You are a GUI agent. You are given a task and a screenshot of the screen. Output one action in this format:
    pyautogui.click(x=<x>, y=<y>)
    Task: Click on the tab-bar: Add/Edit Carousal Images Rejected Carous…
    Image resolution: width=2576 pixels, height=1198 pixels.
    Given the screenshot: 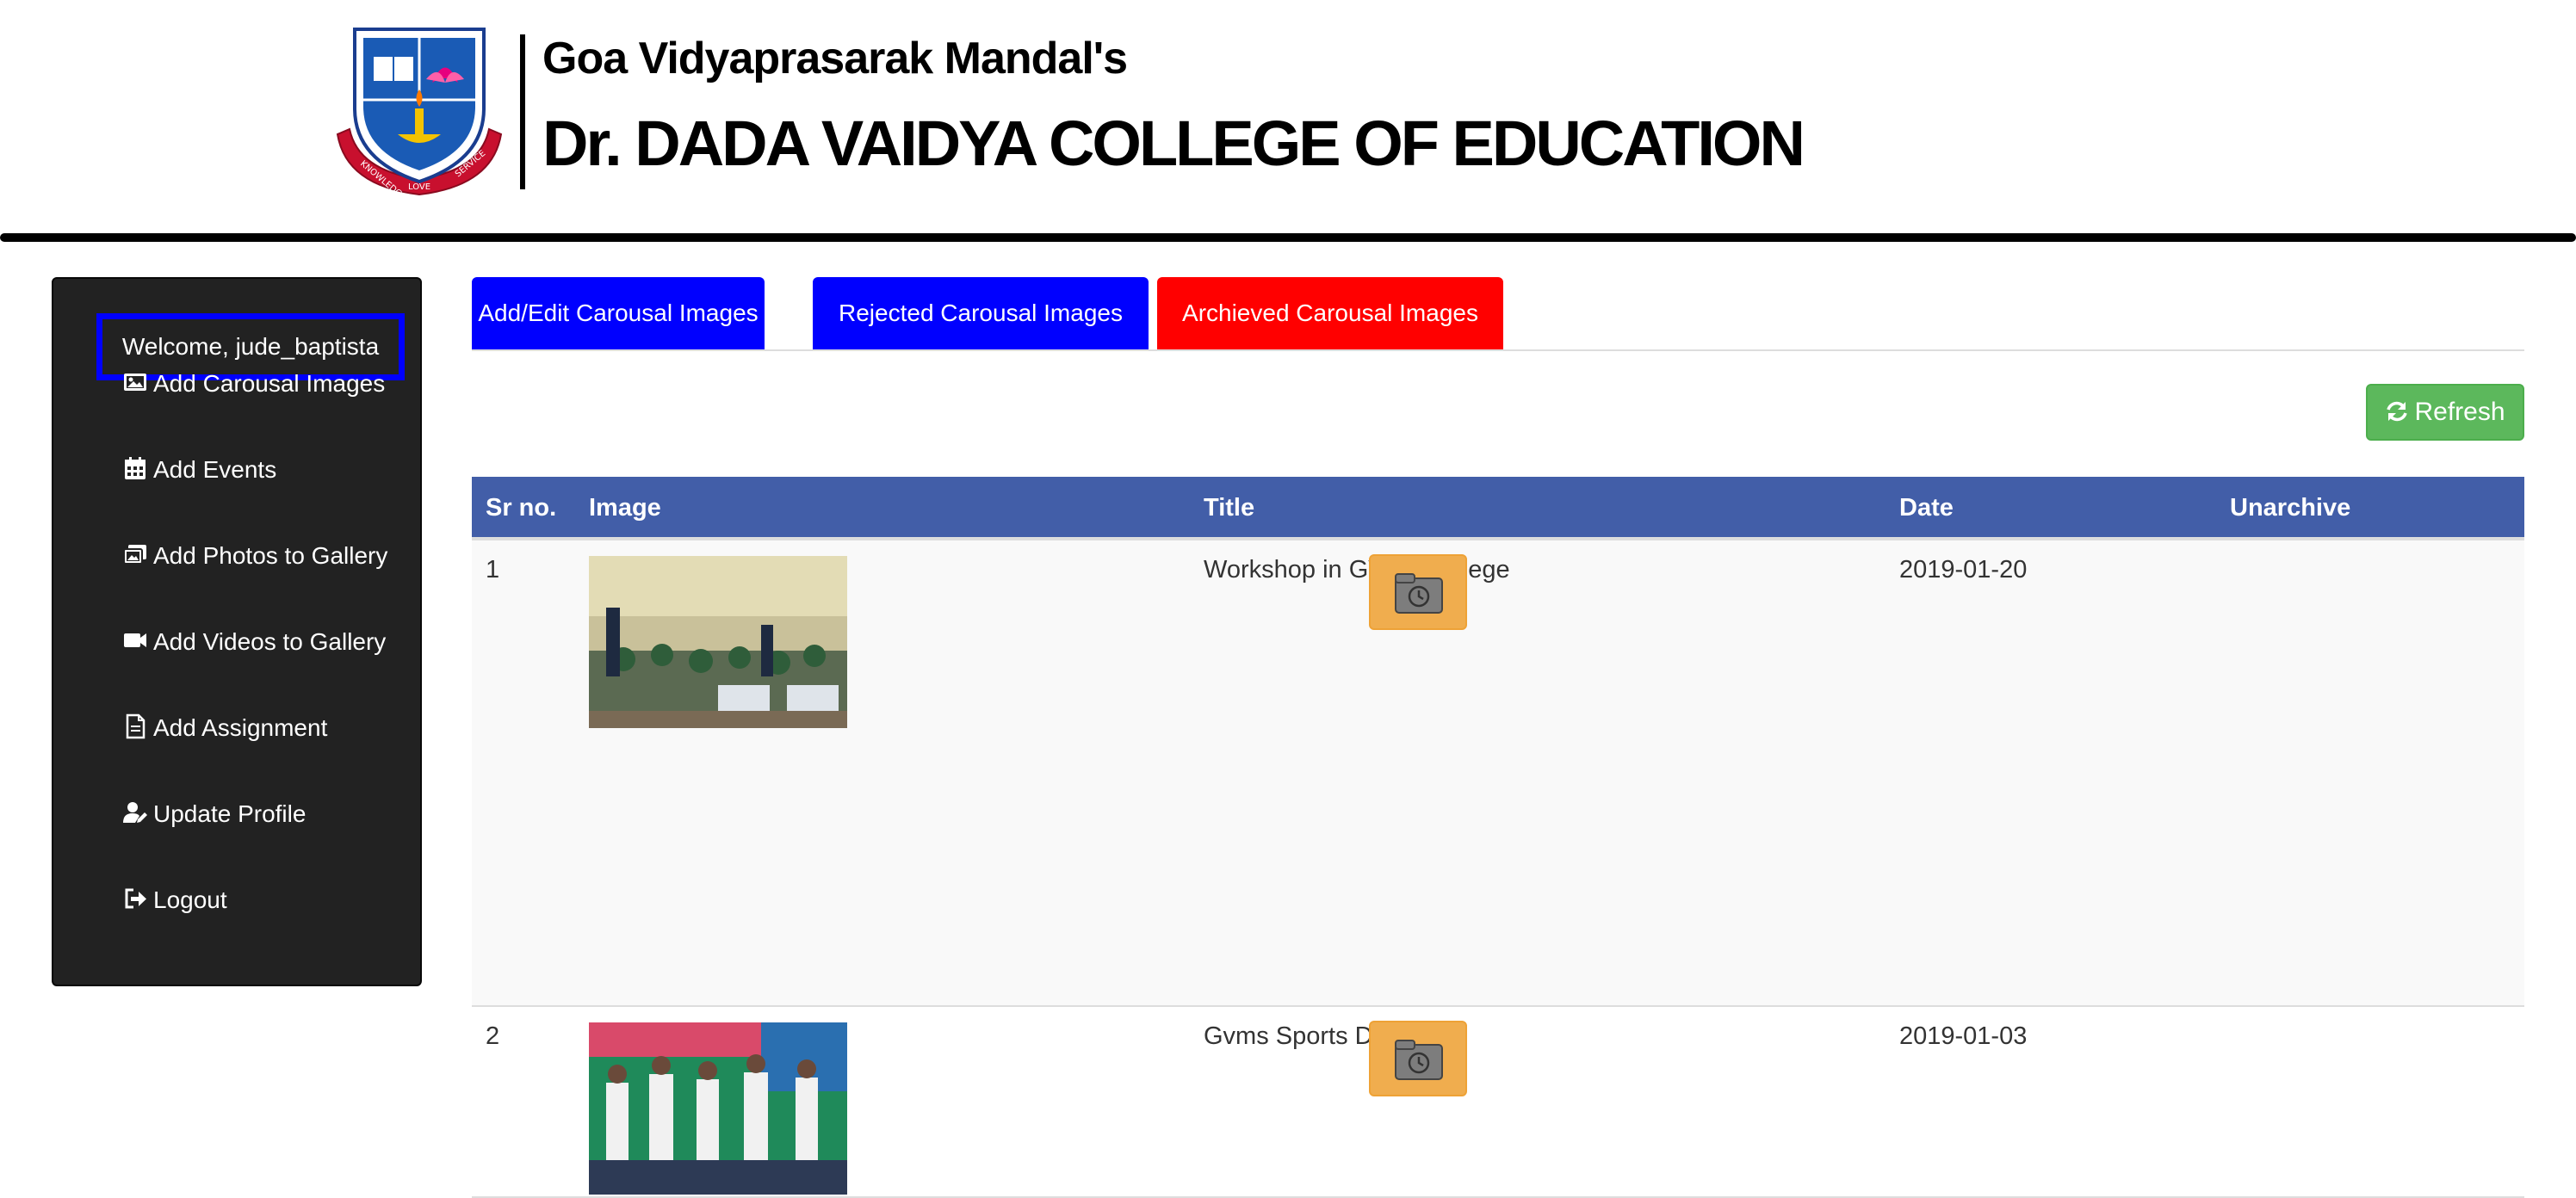 What is the action you would take?
    pyautogui.click(x=1498, y=314)
    